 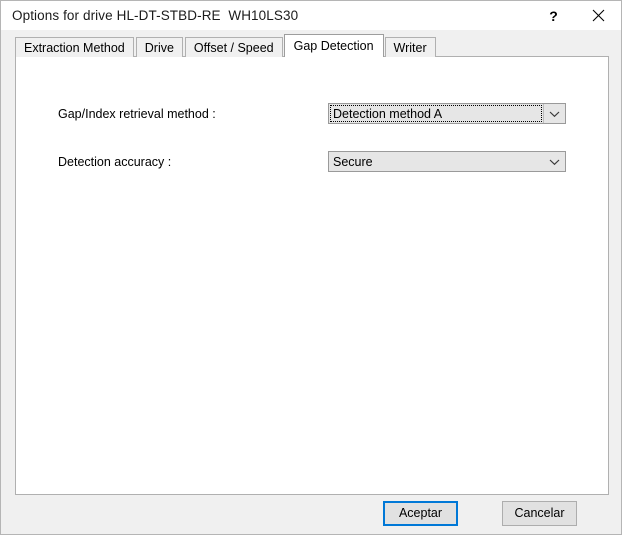 What do you see at coordinates (353, 161) in the screenshot?
I see `detection-accuracy-value: Secure` at bounding box center [353, 161].